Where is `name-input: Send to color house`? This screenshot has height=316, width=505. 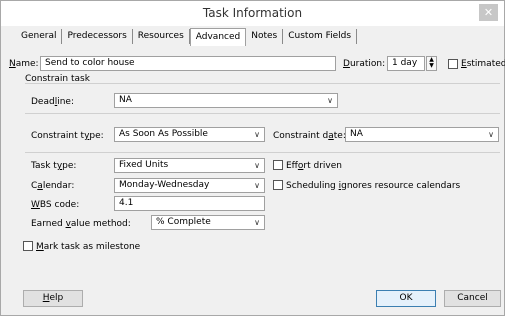
name-input: Send to color house is located at coordinates (188, 63).